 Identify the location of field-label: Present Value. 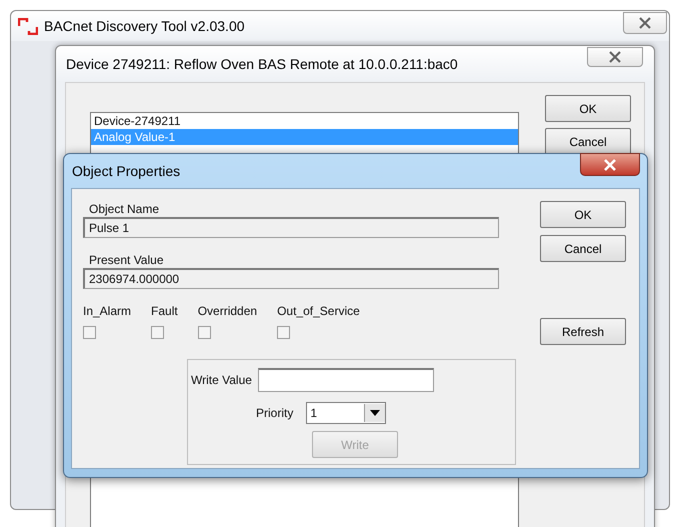
(126, 260).